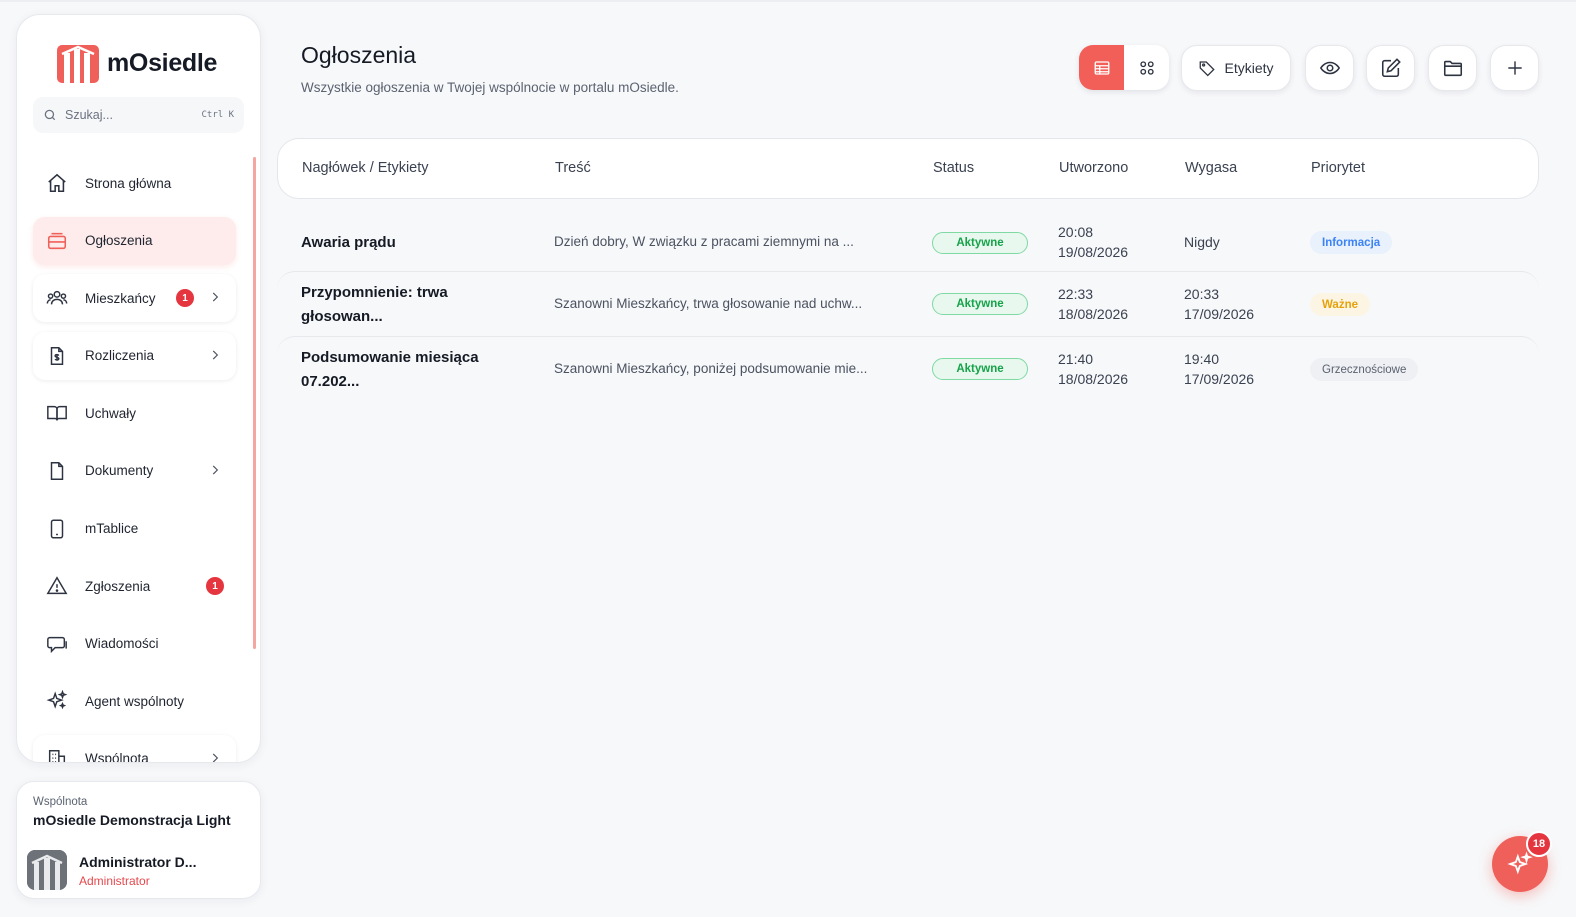 The width and height of the screenshot is (1576, 917). I want to click on grid-view-button, so click(1146, 67).